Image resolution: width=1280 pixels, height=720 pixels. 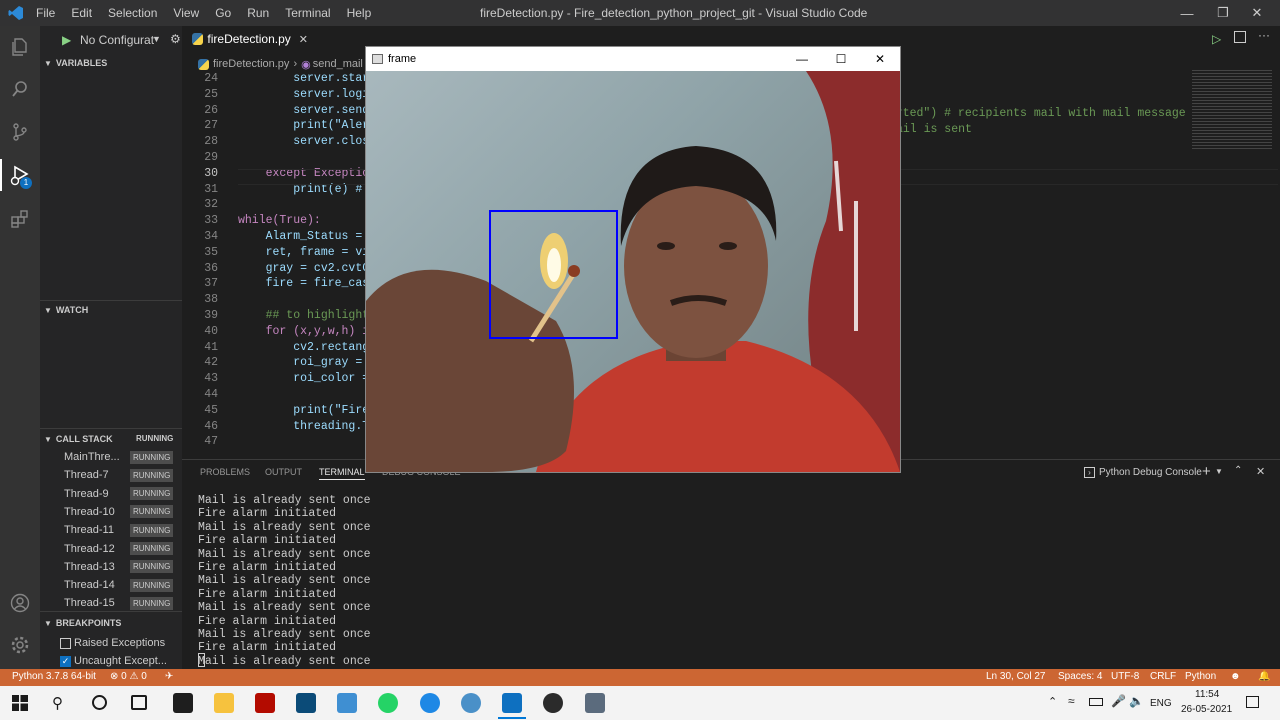 I want to click on thread-status-badge: RUNNING, so click(x=152, y=512).